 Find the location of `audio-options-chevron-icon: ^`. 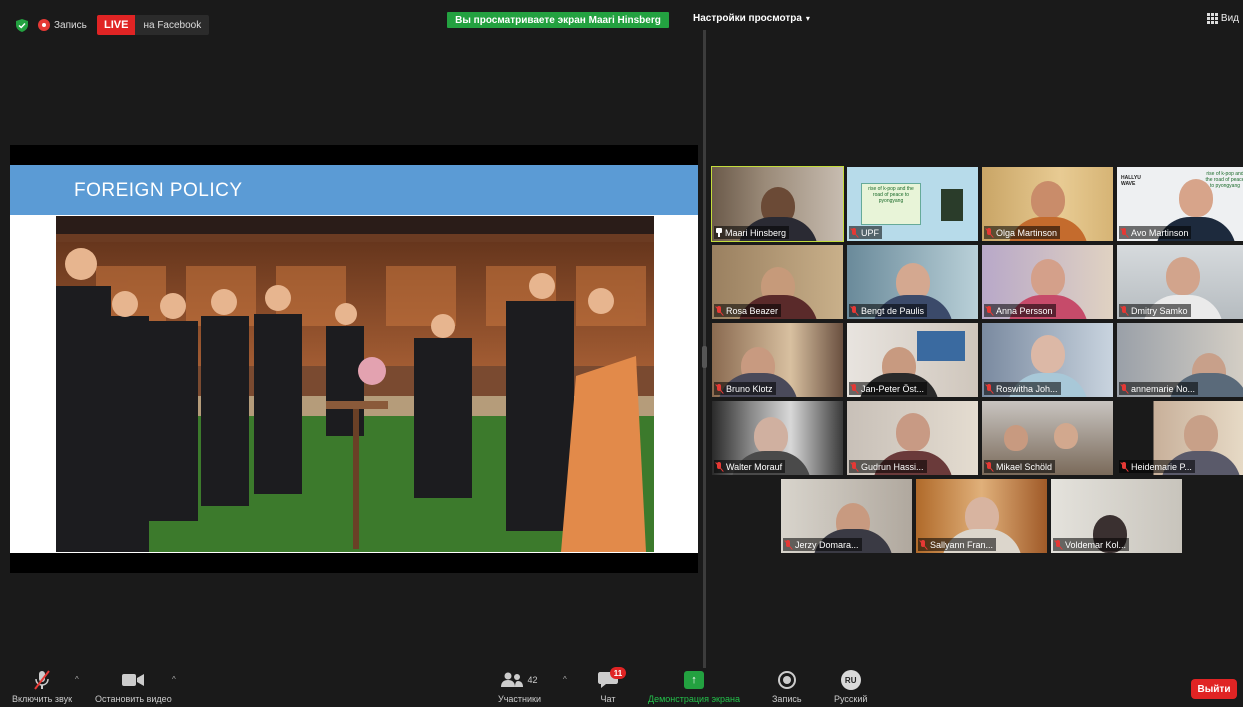

audio-options-chevron-icon: ^ is located at coordinates (77, 679).